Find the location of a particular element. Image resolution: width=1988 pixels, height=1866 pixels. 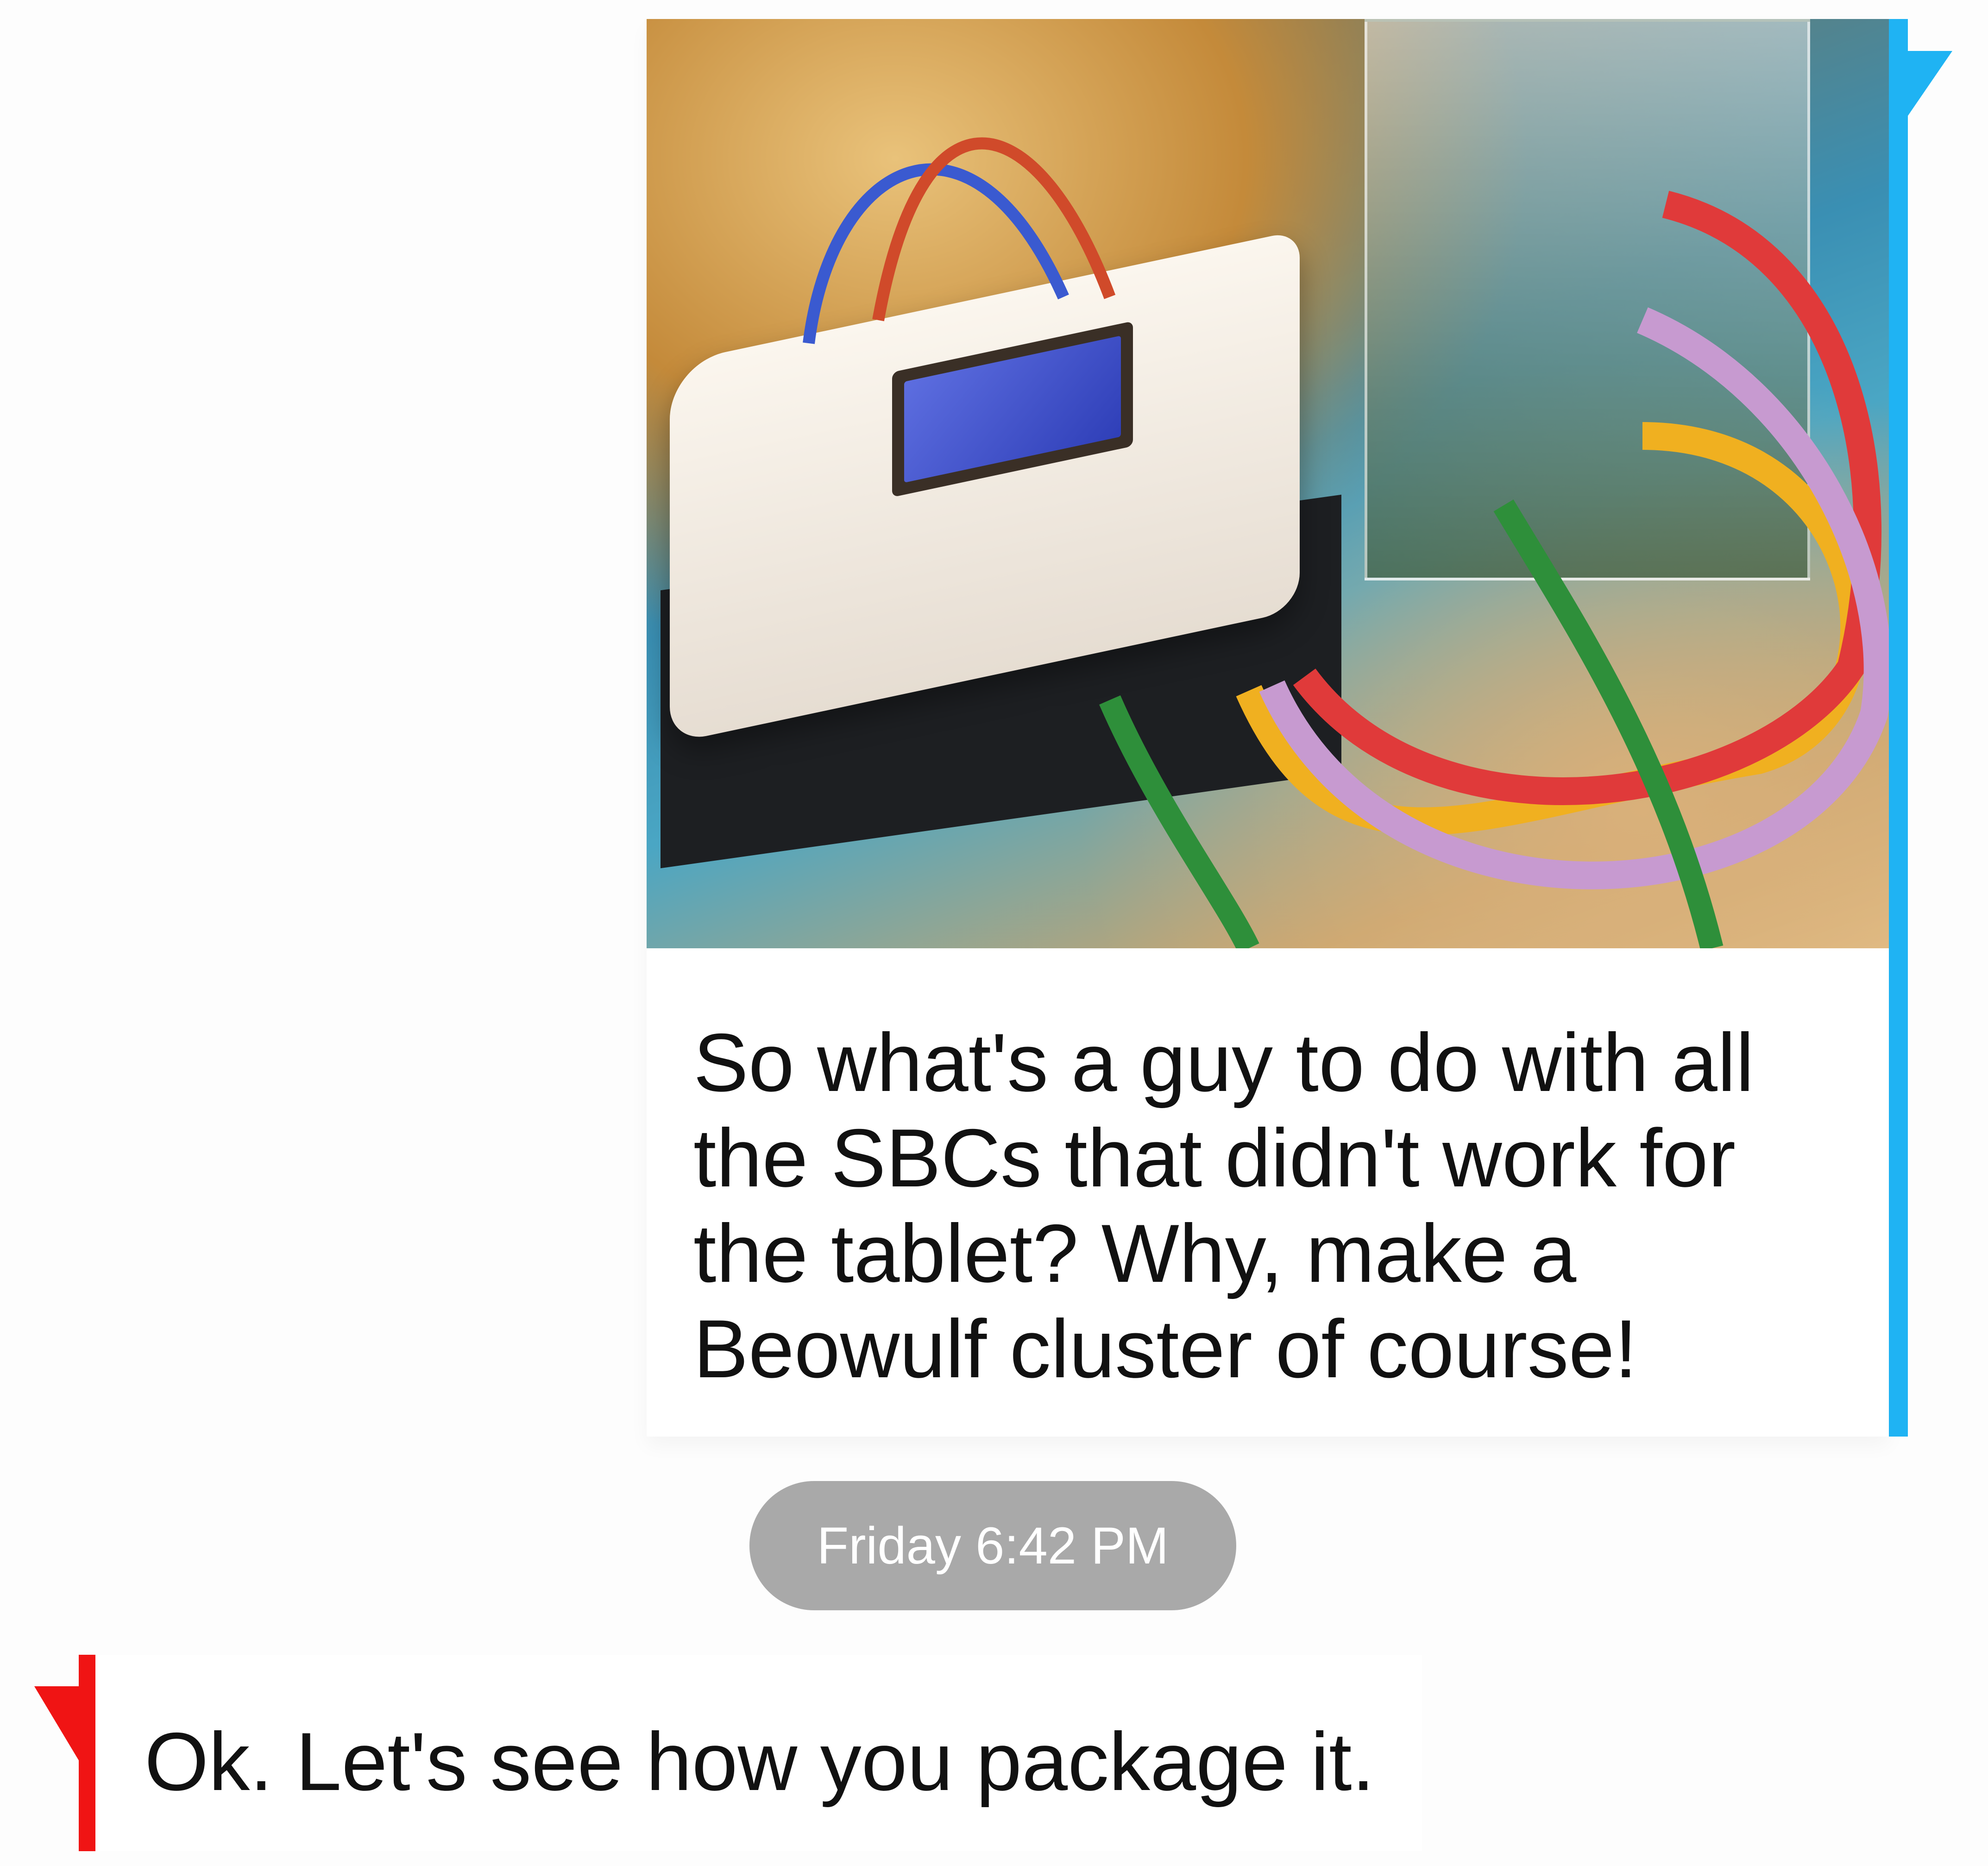

outgoing-bubble-tail-icon is located at coordinates (56, 1723).